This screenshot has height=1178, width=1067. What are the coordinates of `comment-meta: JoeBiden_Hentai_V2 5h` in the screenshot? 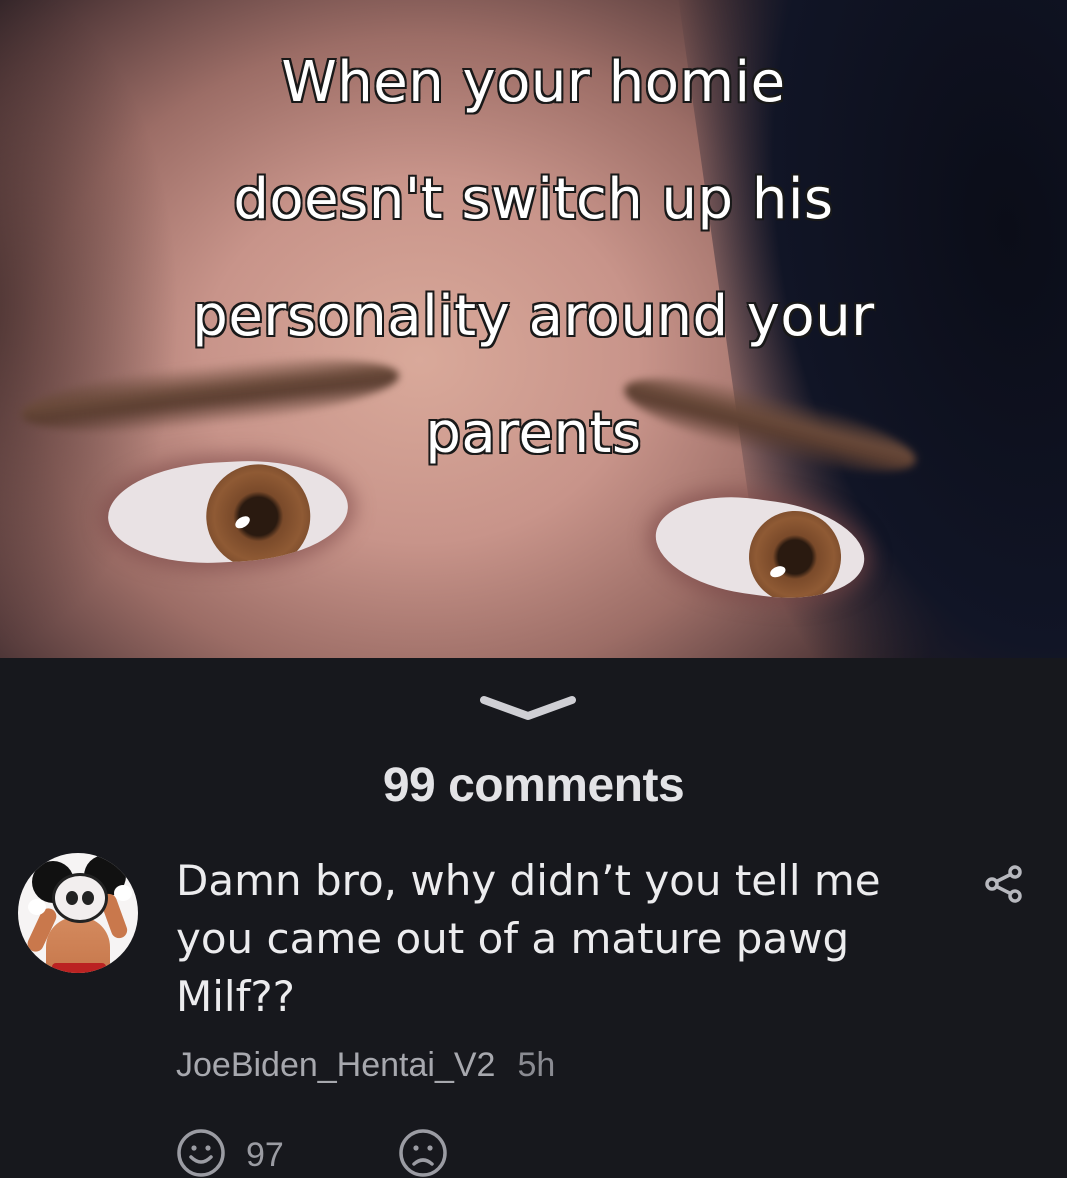 It's located at (365, 1065).